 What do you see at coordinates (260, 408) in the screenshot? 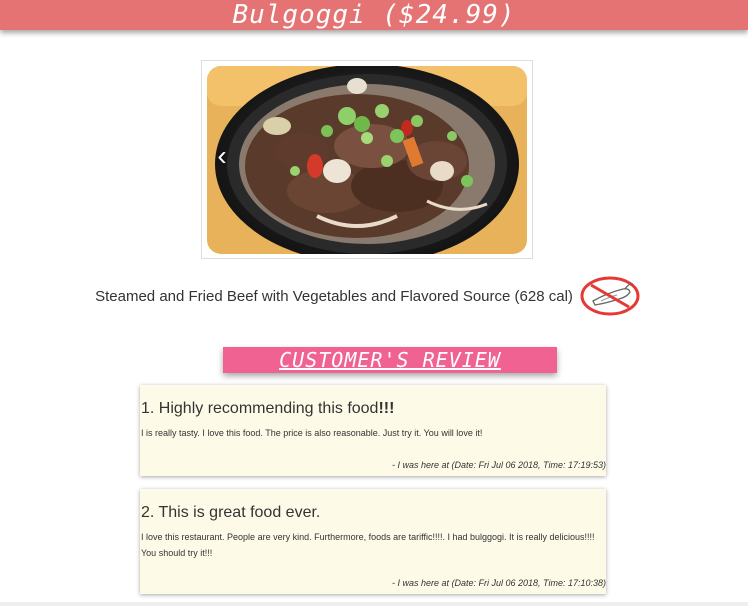
I see `review-title-text: 1. Highly recommending this food` at bounding box center [260, 408].